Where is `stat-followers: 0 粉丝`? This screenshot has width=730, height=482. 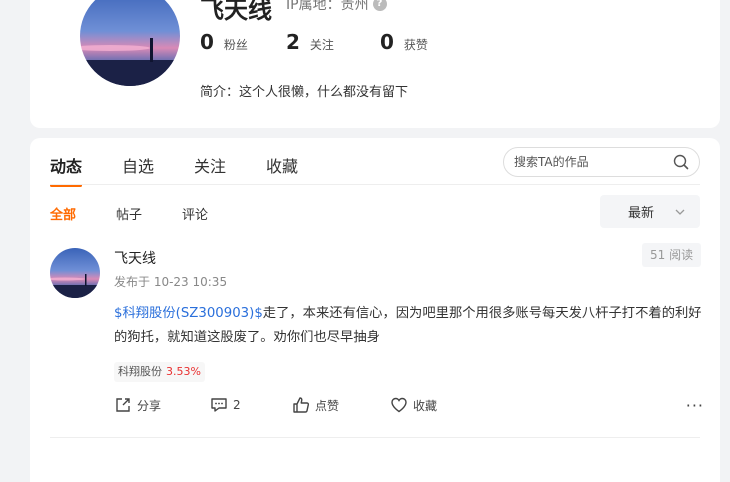
stat-followers: 0 粉丝 is located at coordinates (224, 42).